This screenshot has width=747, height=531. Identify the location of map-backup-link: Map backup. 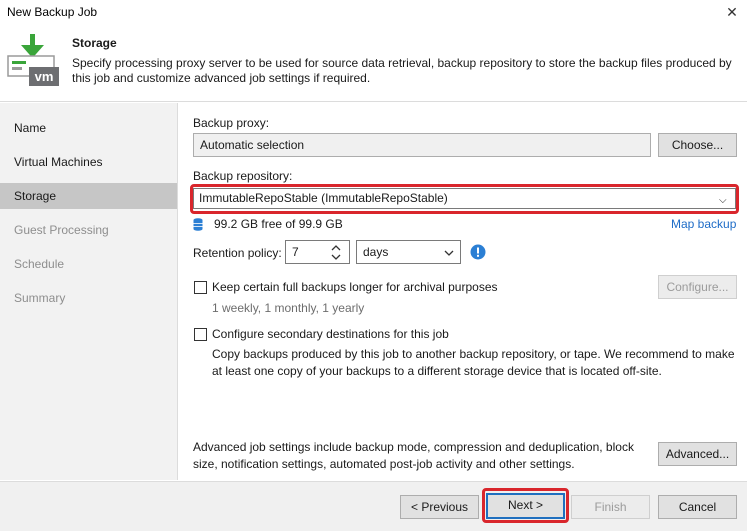
(703, 224).